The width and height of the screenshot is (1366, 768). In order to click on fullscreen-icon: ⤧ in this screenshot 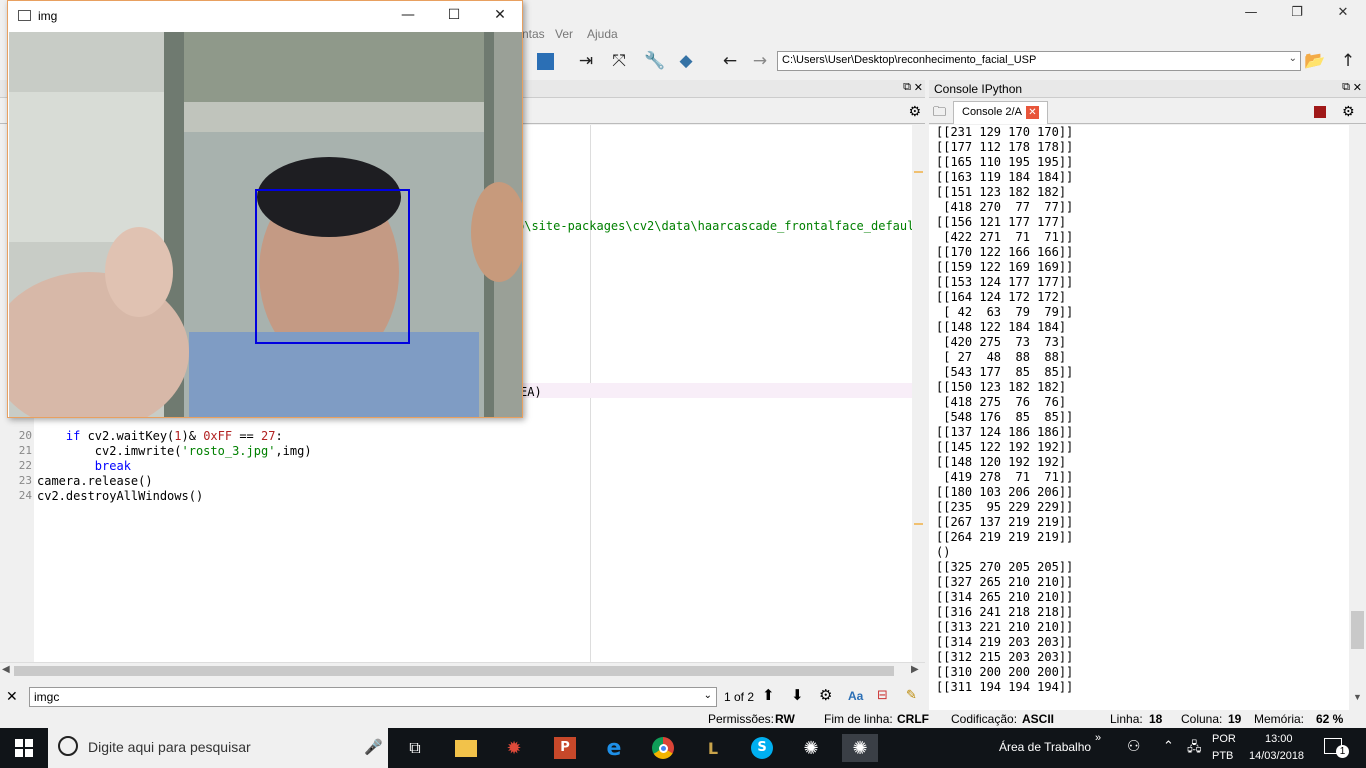, I will do `click(619, 61)`.